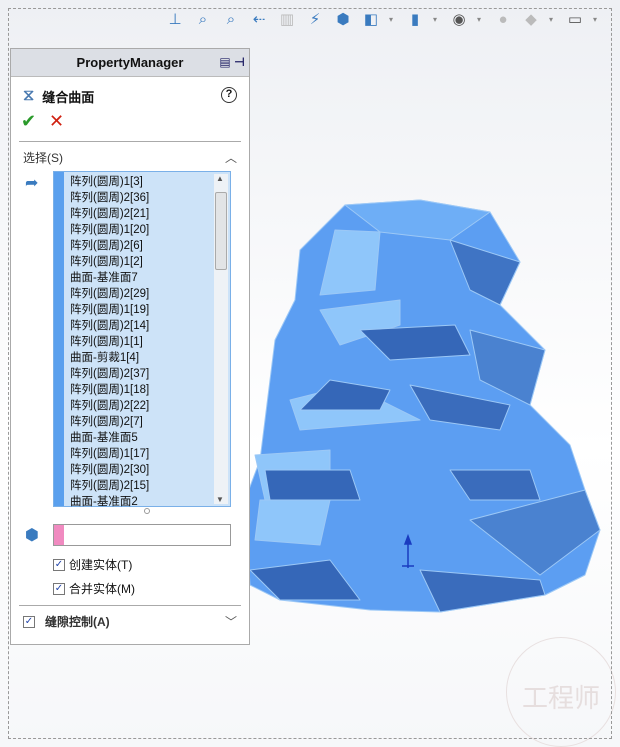  Describe the element at coordinates (101, 565) in the screenshot. I see `create-solid-label: 创建实体(T)` at that location.